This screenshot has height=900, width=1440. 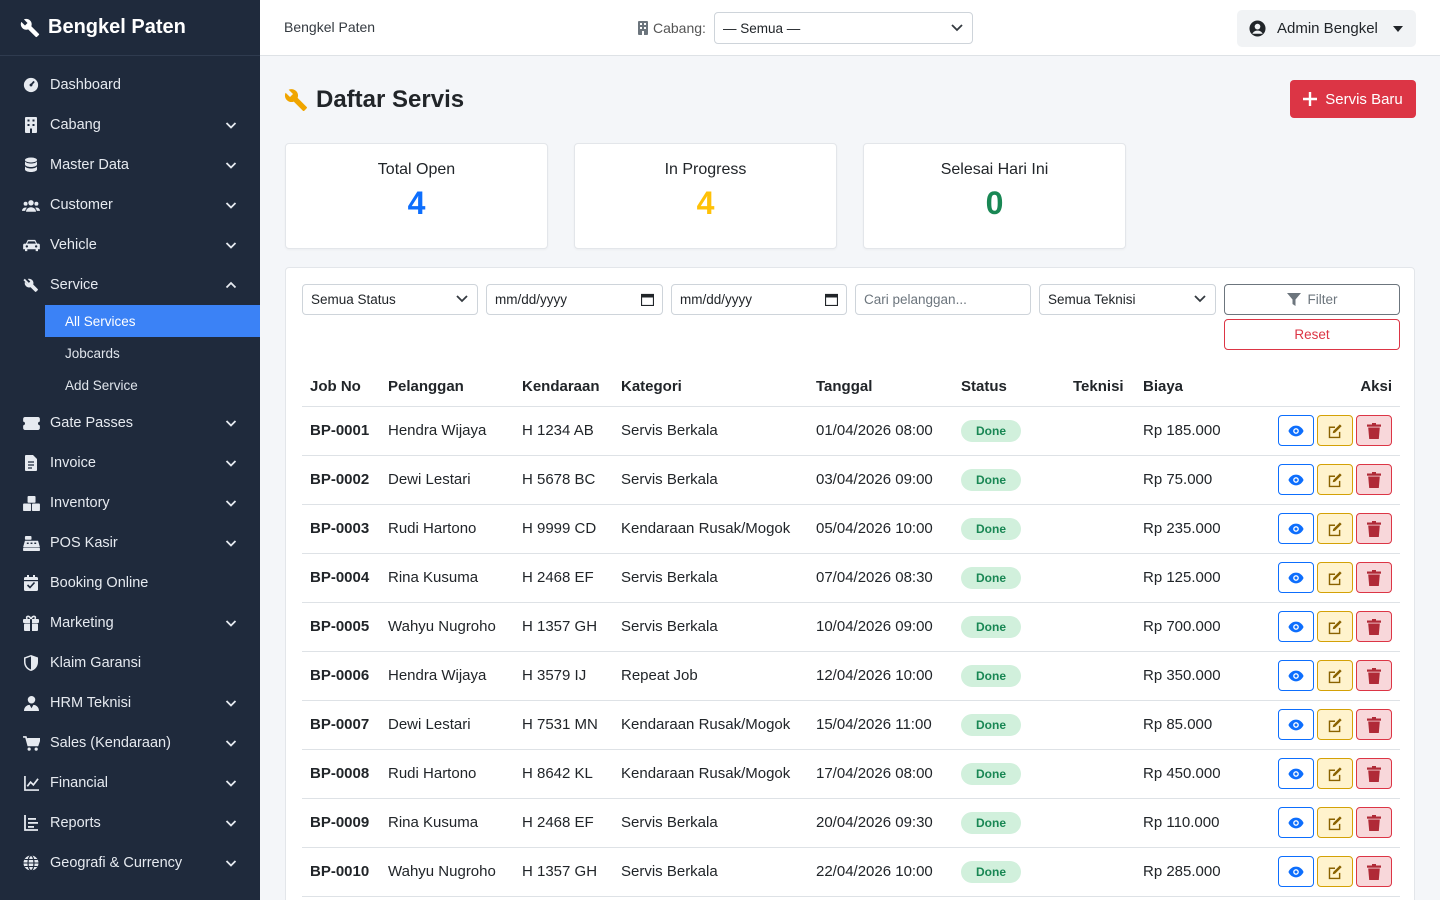 I want to click on cell-pelanggan: Rudi Hartono, so click(x=447, y=529).